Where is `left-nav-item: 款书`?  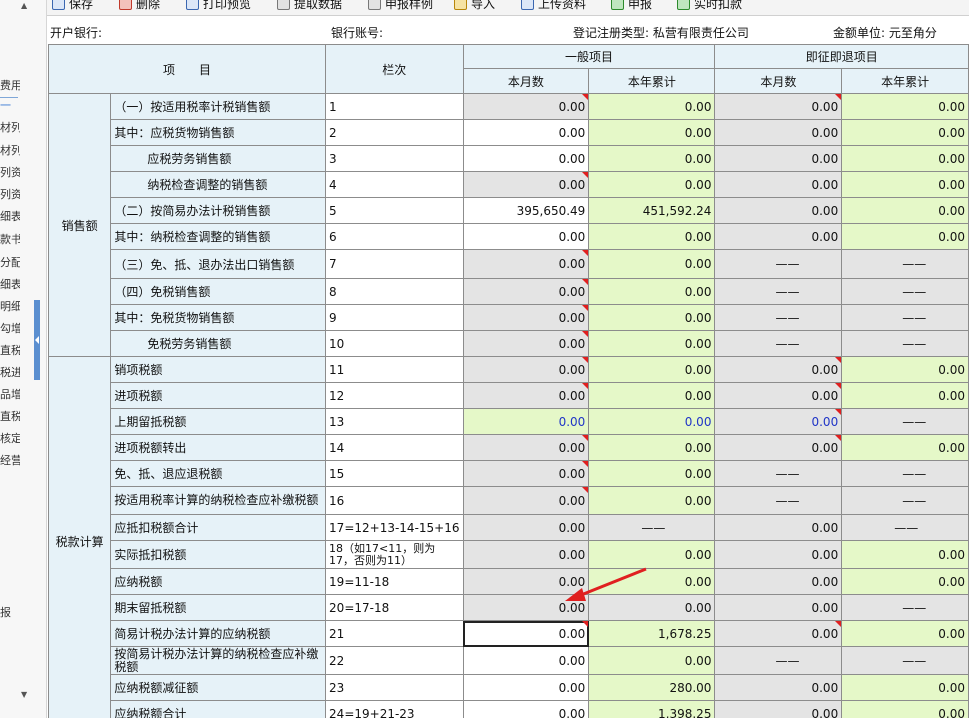
left-nav-item: 款书 is located at coordinates (10, 239).